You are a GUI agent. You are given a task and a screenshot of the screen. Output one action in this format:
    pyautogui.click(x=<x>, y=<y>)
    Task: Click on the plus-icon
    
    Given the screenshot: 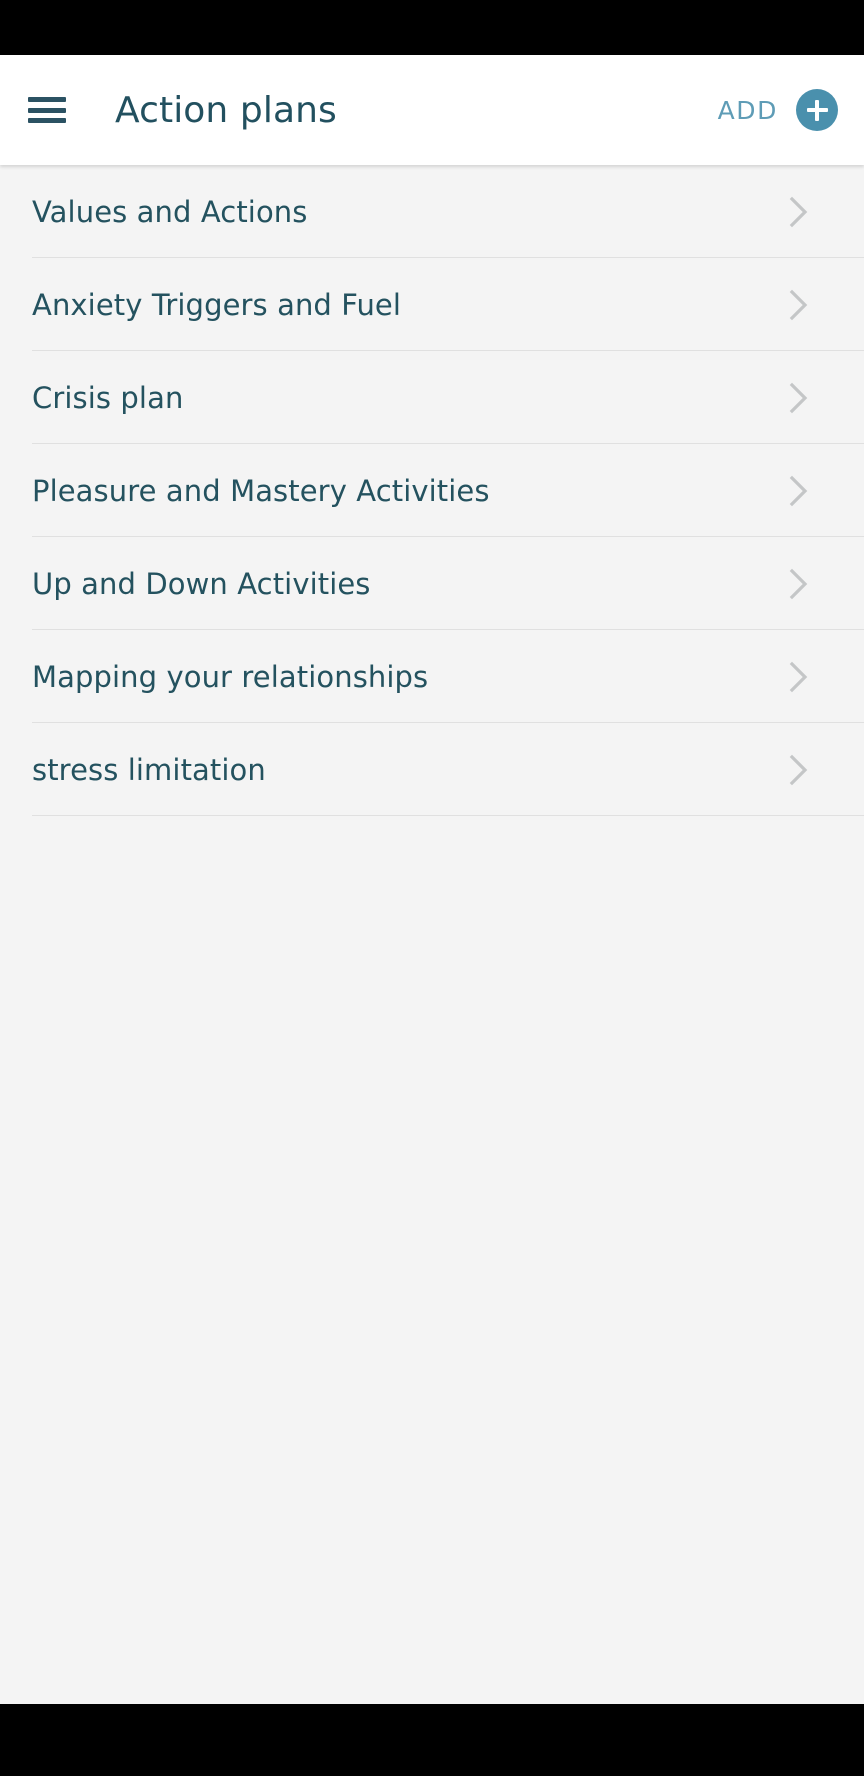 What is the action you would take?
    pyautogui.click(x=817, y=110)
    